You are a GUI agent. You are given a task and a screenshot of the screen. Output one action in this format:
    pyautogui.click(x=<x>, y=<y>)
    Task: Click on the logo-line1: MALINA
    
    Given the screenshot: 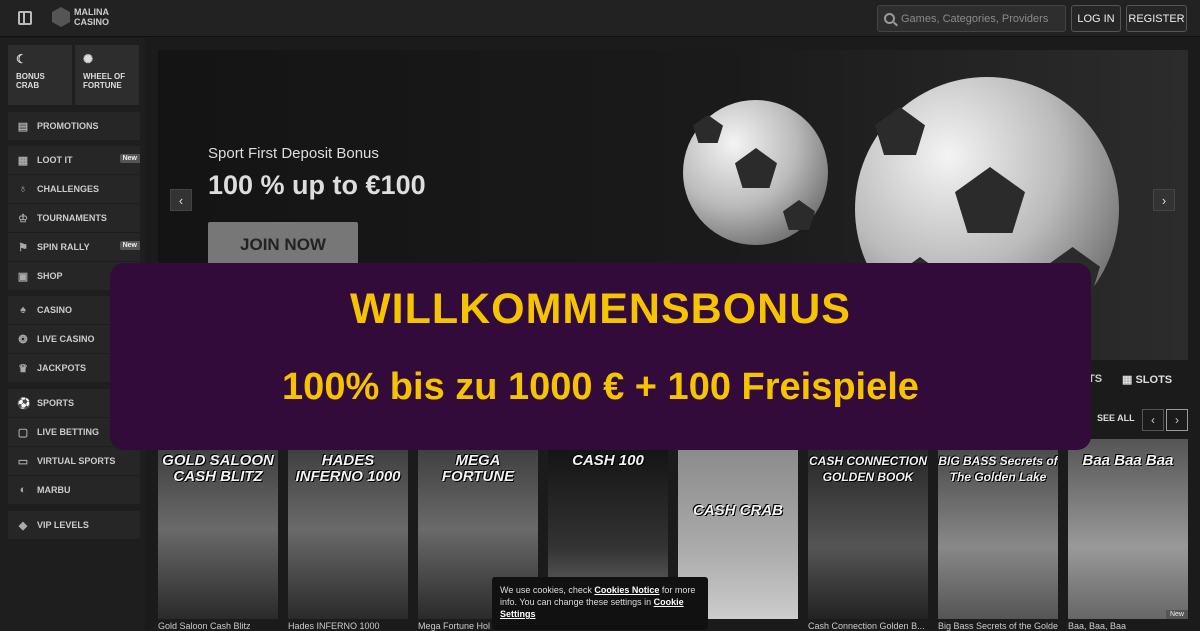 What is the action you would take?
    pyautogui.click(x=91, y=12)
    